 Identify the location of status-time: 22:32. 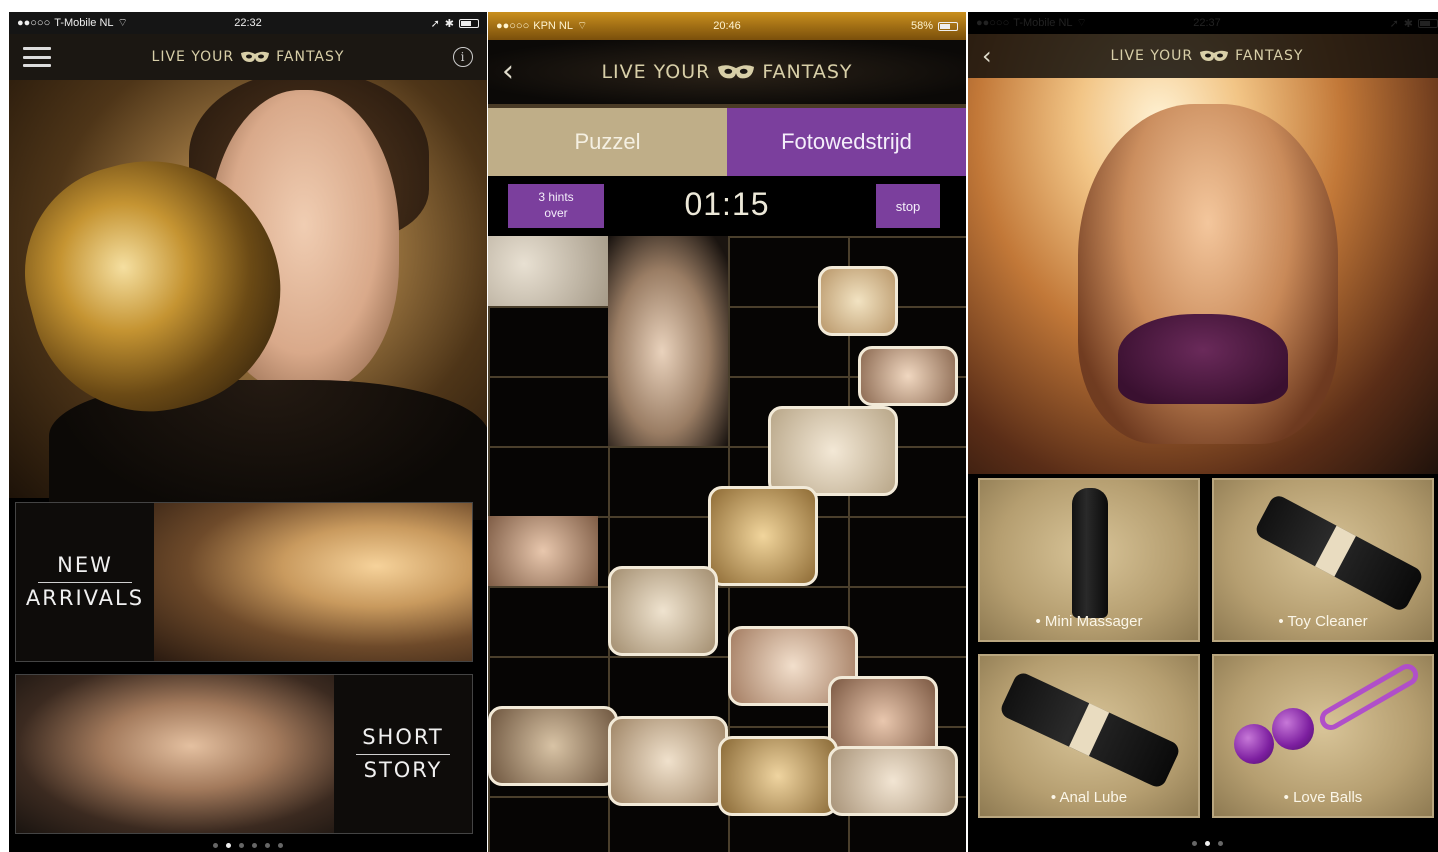
(248, 23).